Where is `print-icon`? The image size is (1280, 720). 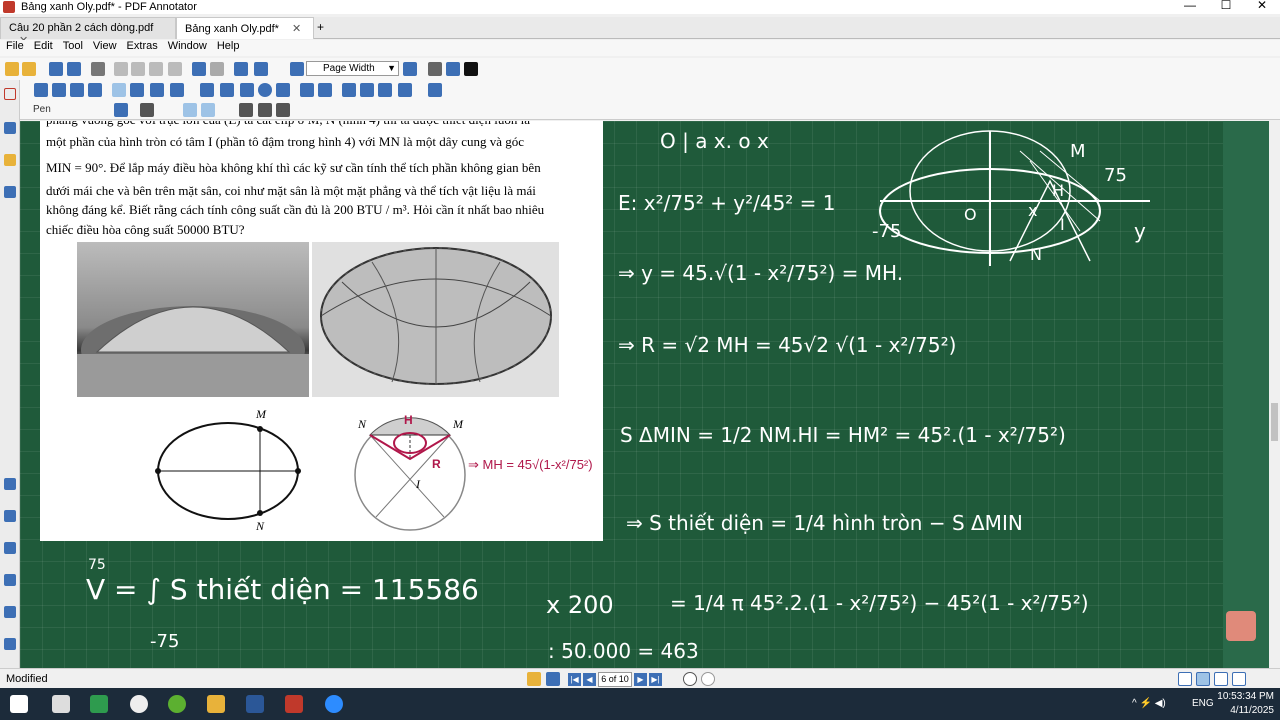
print-icon is located at coordinates (98, 69).